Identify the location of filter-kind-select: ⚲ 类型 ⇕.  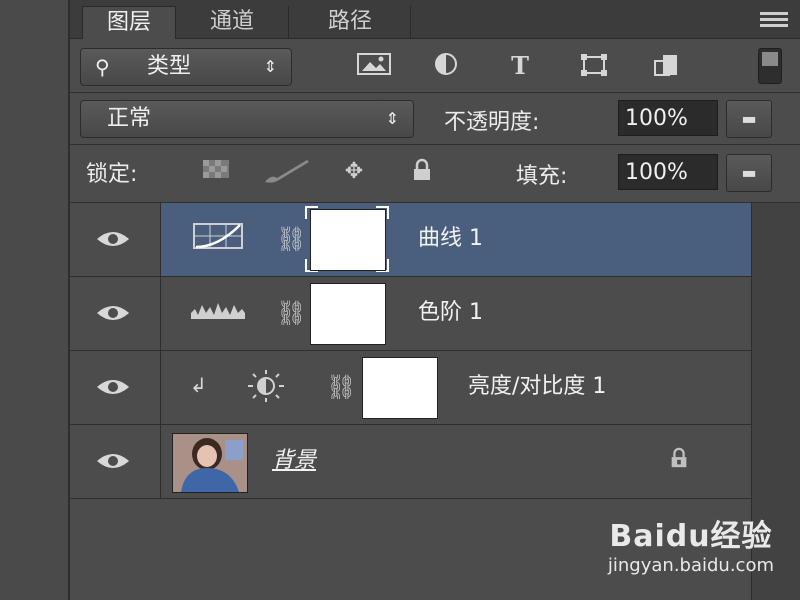
(186, 67).